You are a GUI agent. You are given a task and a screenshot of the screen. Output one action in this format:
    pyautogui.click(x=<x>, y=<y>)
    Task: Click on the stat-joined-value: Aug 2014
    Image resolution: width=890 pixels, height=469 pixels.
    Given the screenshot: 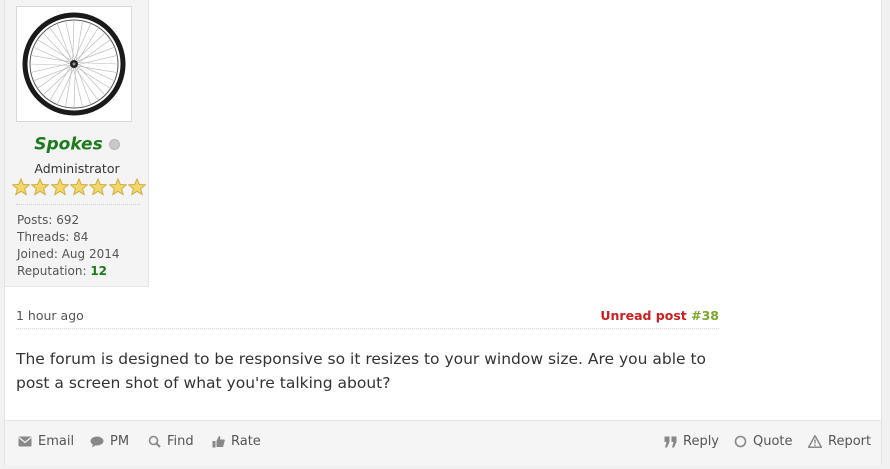 What is the action you would take?
    pyautogui.click(x=90, y=254)
    